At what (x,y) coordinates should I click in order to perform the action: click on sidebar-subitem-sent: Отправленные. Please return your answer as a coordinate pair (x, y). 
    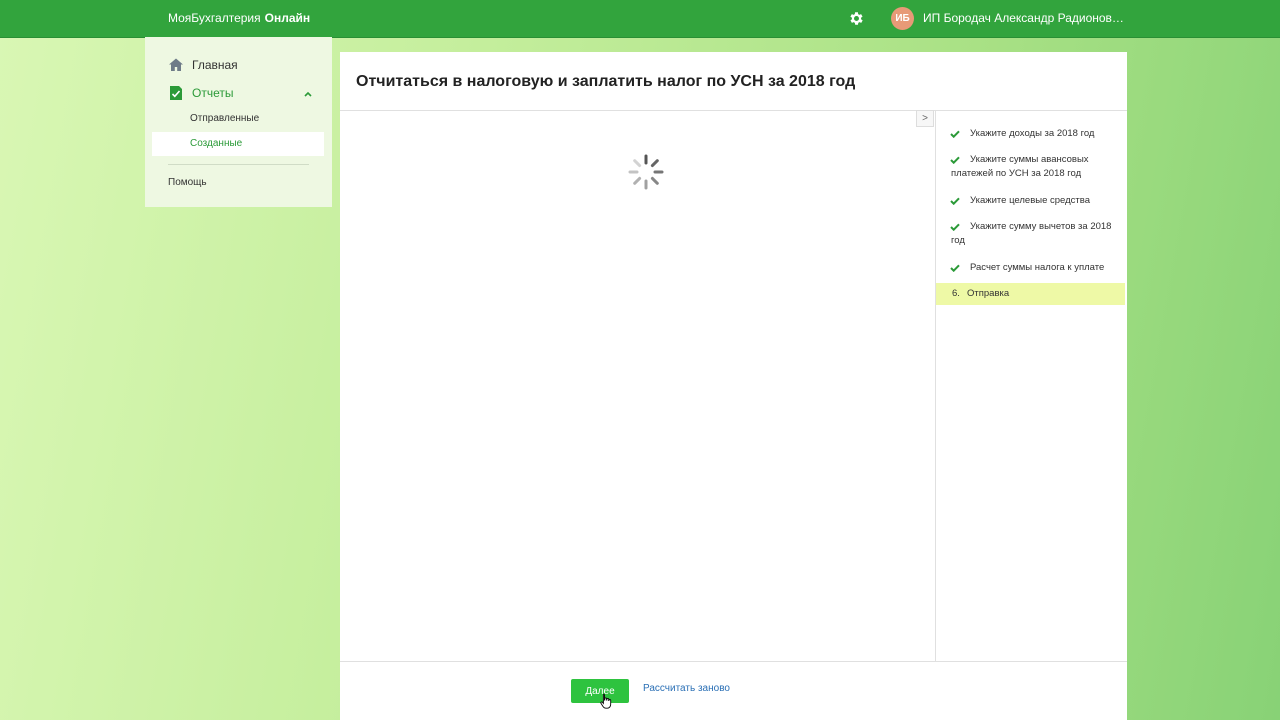
    Looking at the image, I should click on (238, 119).